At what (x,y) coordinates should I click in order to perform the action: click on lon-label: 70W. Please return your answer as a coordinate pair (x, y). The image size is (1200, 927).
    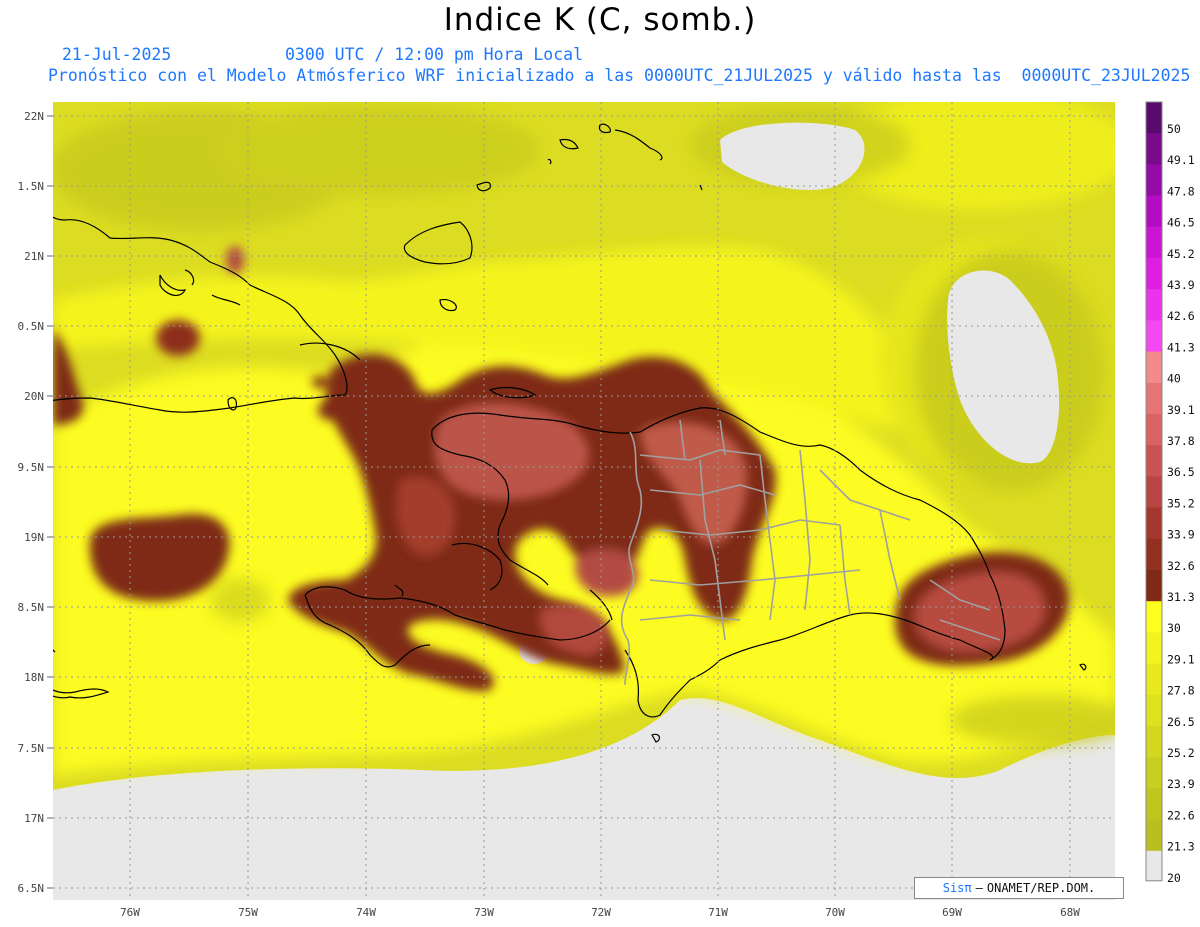
    Looking at the image, I should click on (835, 912).